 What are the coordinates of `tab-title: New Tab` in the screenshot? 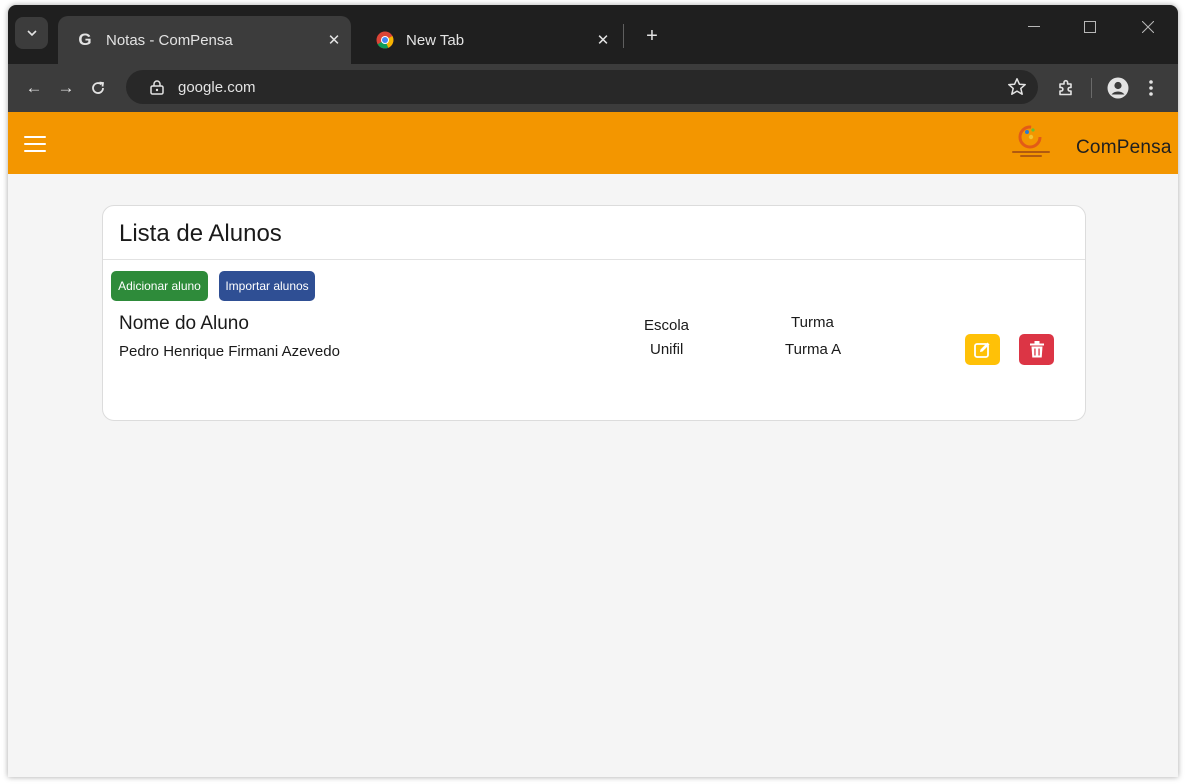 It's located at (435, 40).